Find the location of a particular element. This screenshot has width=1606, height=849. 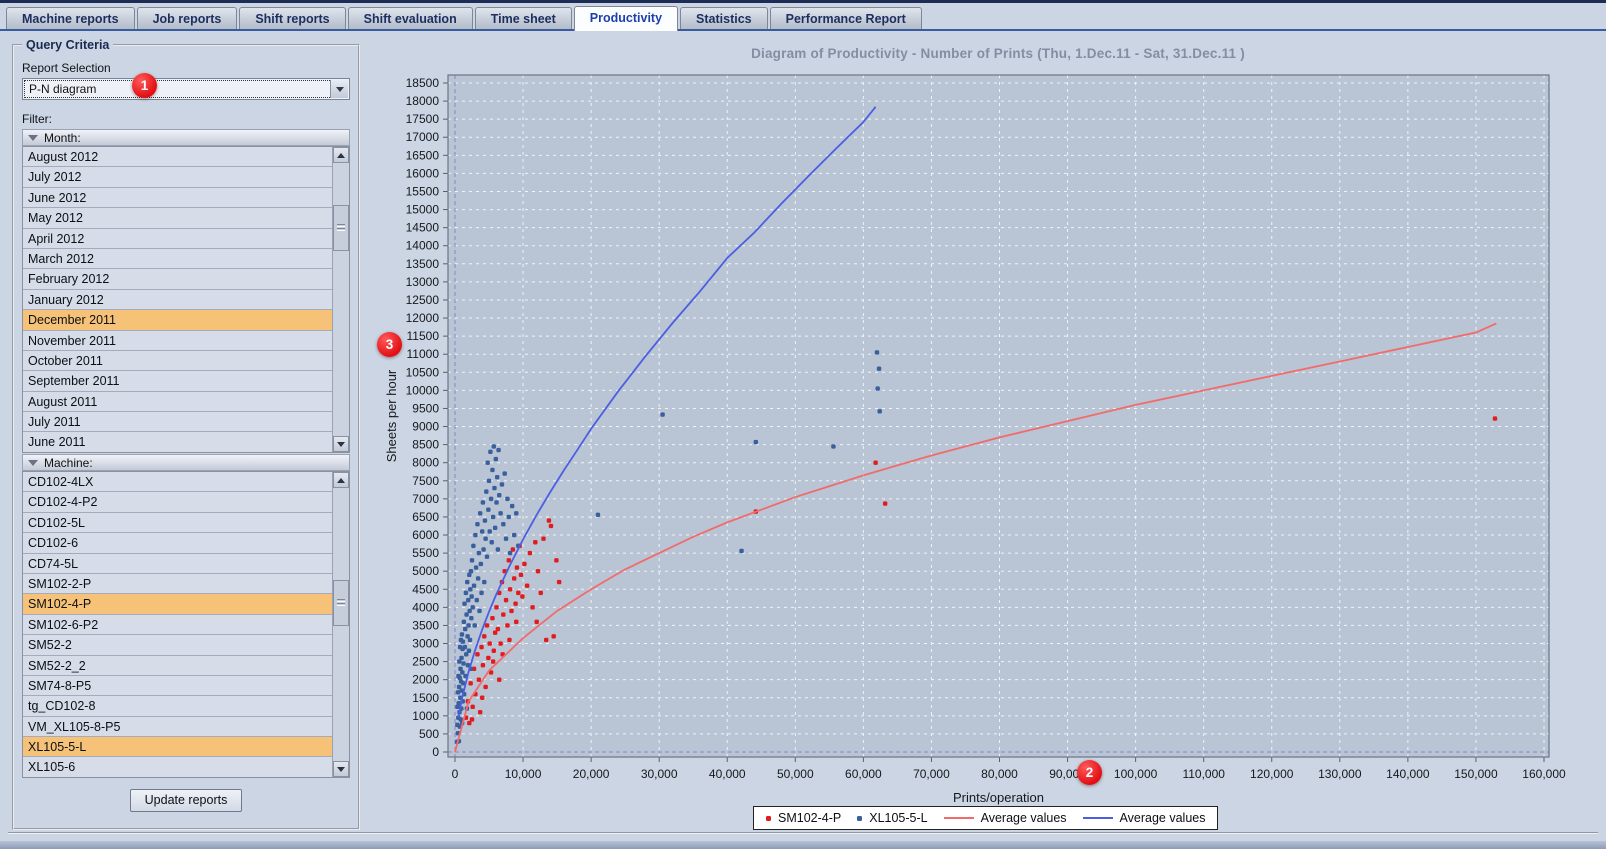

list-item: SM102-4-P is located at coordinates (177, 604).